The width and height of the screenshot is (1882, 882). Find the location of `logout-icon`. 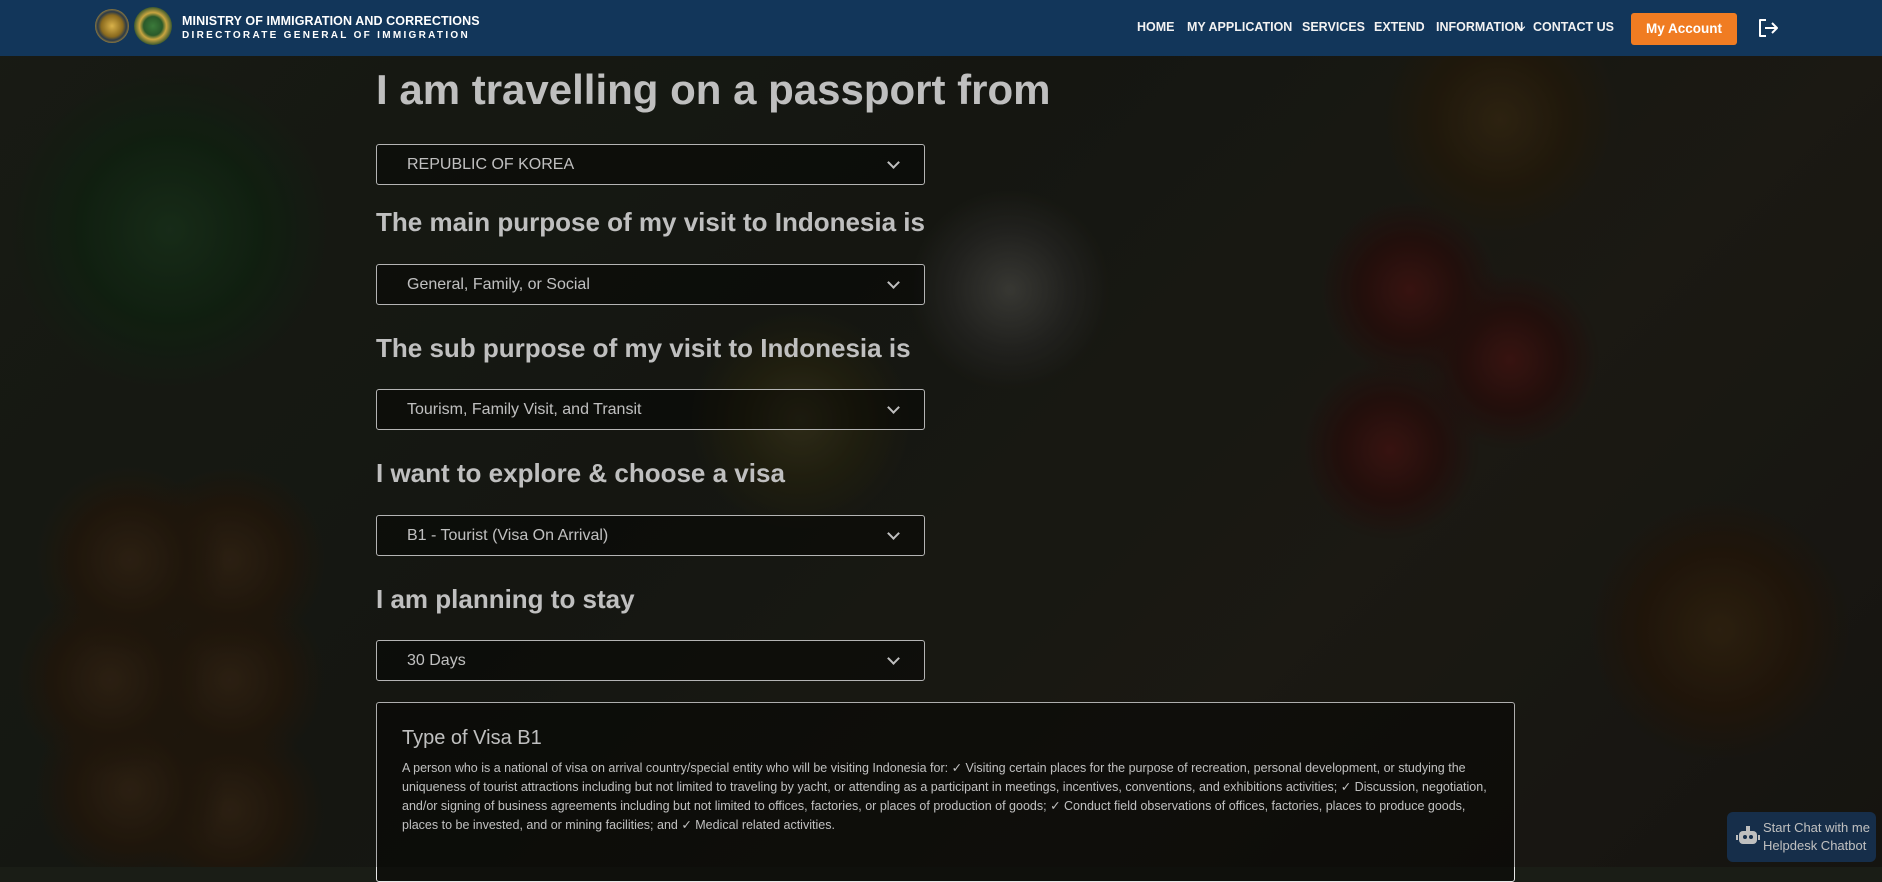

logout-icon is located at coordinates (1768, 28).